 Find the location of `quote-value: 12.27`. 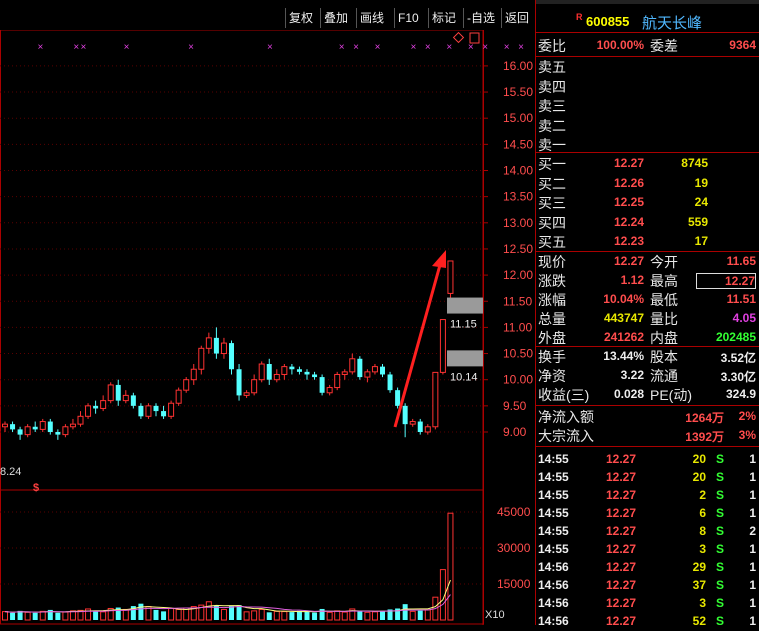

quote-value: 12.27 is located at coordinates (726, 281).